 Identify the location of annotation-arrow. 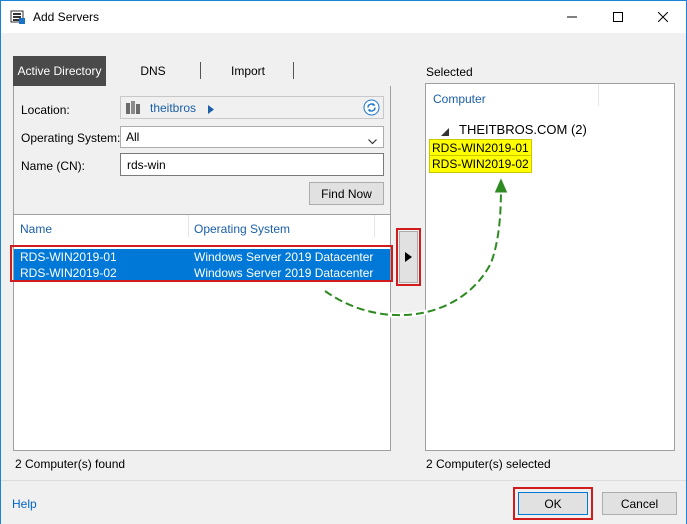
(416, 246).